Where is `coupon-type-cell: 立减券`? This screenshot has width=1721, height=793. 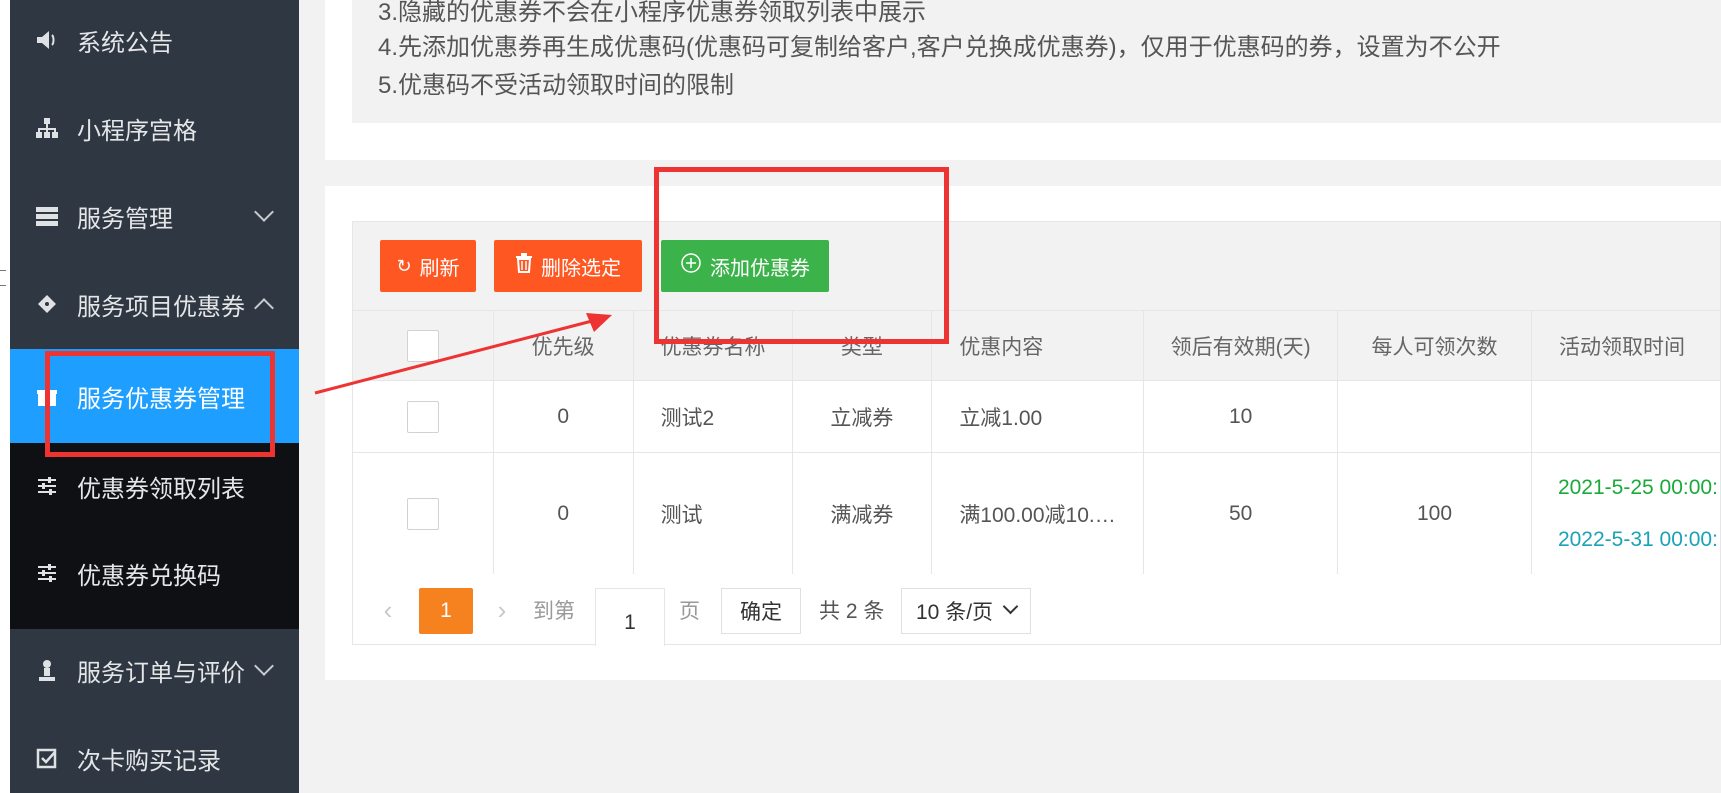
coupon-type-cell: 立减券 is located at coordinates (862, 416).